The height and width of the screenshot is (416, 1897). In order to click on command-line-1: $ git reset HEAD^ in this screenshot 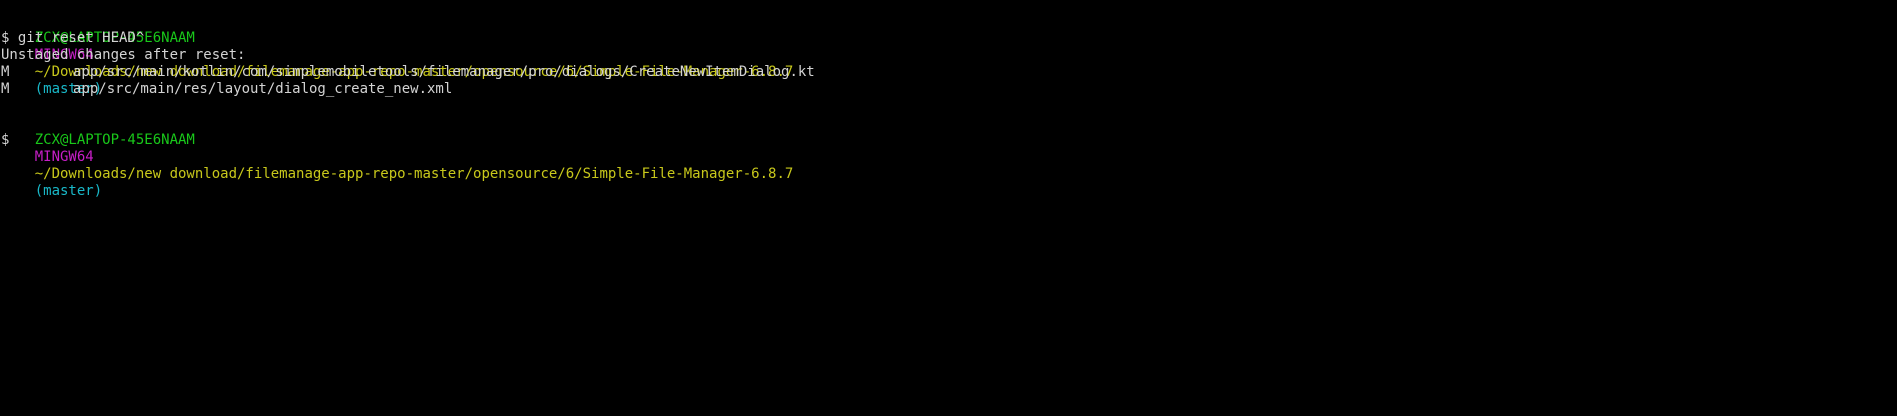, I will do `click(73, 38)`.